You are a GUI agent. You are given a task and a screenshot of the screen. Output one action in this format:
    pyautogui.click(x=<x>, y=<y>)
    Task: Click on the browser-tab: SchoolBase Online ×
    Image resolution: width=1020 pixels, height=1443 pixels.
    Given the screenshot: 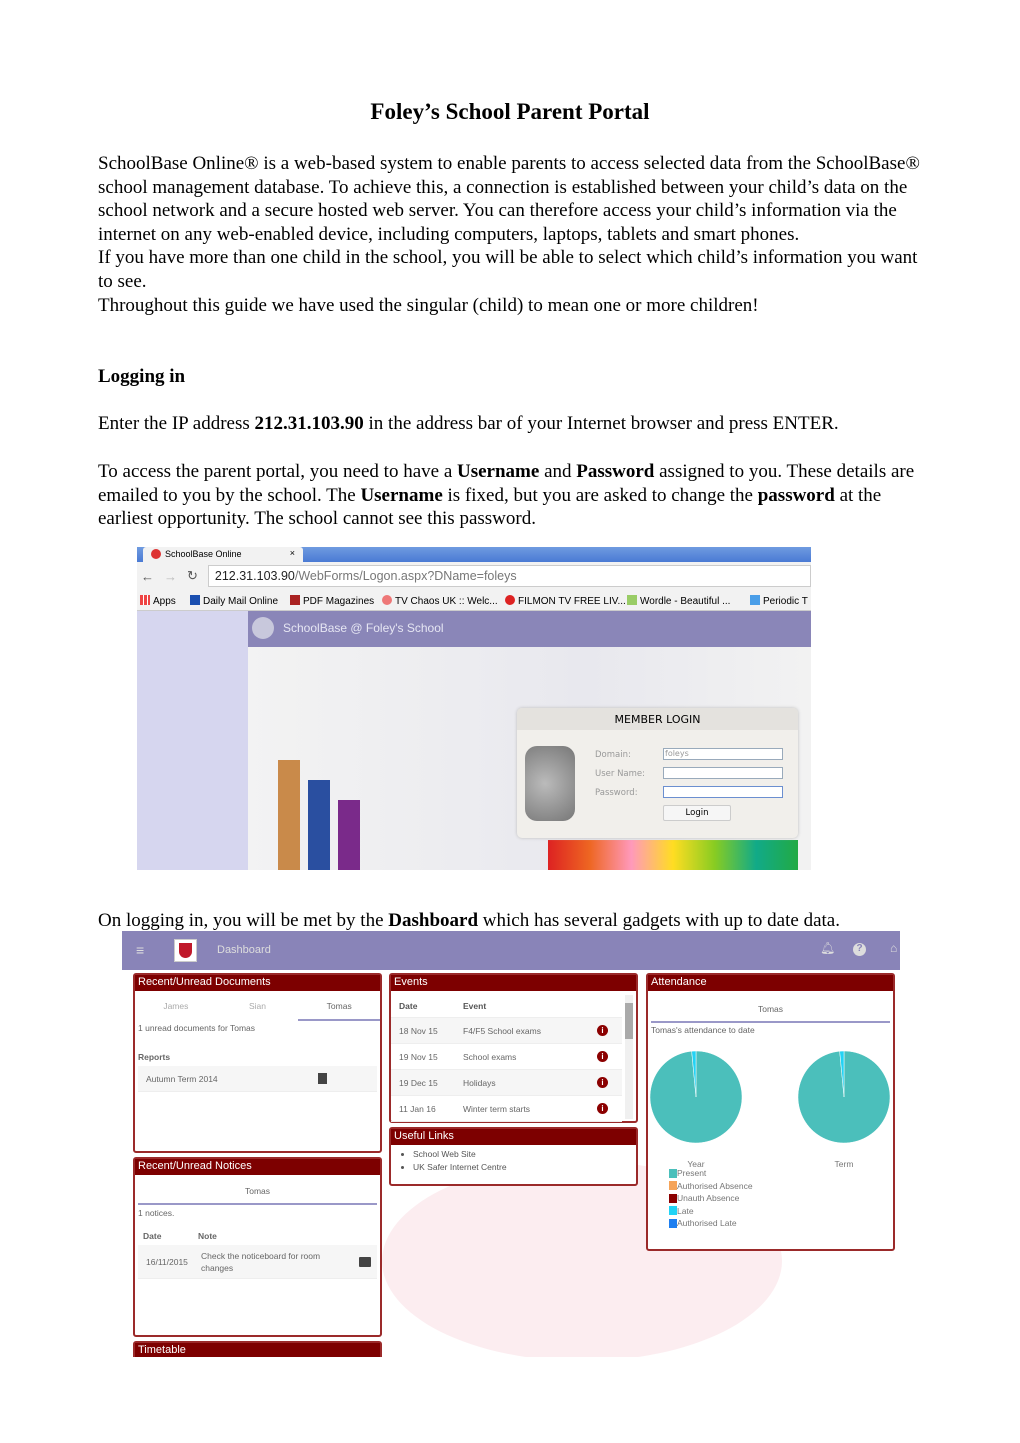 What is the action you would take?
    pyautogui.click(x=223, y=554)
    